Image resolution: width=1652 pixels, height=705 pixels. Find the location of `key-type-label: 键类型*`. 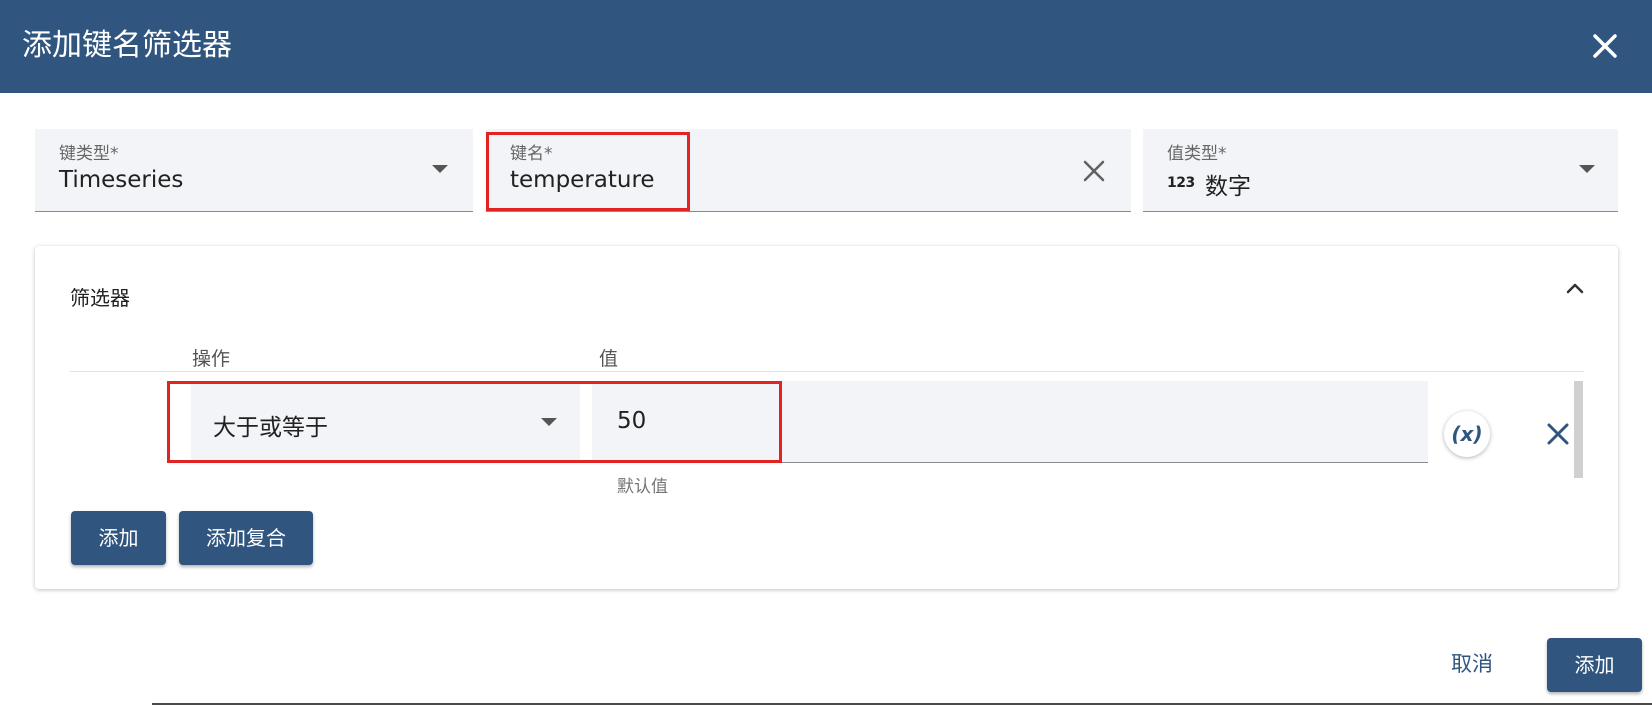

key-type-label: 键类型* is located at coordinates (89, 154).